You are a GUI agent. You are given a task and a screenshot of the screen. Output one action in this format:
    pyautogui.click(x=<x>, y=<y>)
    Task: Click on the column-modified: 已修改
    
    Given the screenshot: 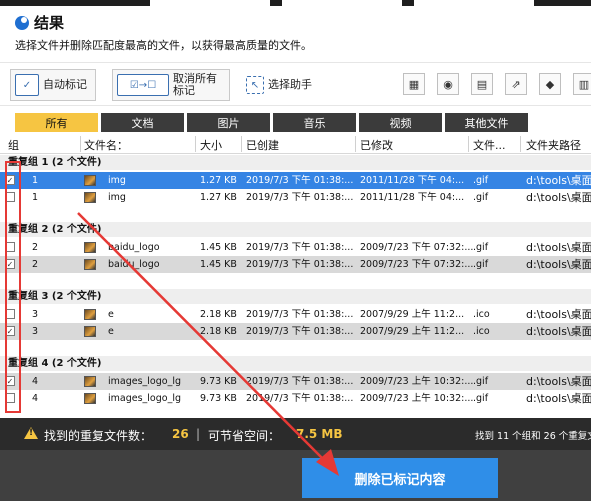 What is the action you would take?
    pyautogui.click(x=376, y=145)
    